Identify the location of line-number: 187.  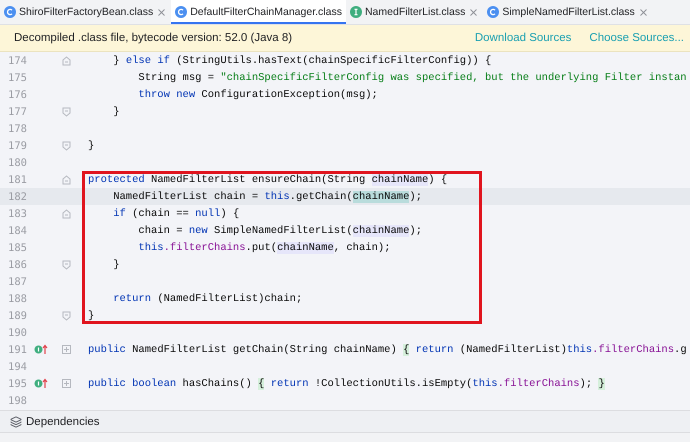
(17, 282).